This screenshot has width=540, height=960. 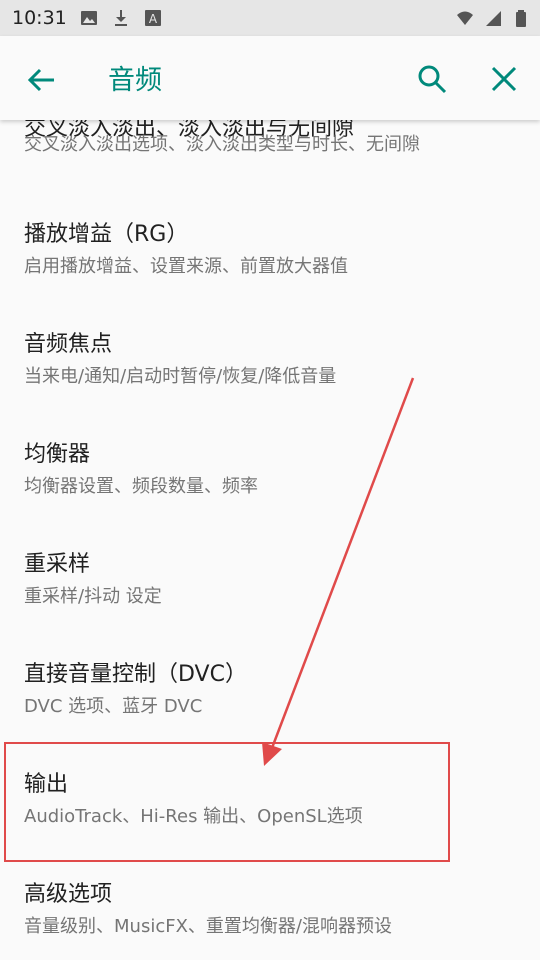 What do you see at coordinates (135, 674) in the screenshot?
I see `item-title: 直接音量控制（DVC）` at bounding box center [135, 674].